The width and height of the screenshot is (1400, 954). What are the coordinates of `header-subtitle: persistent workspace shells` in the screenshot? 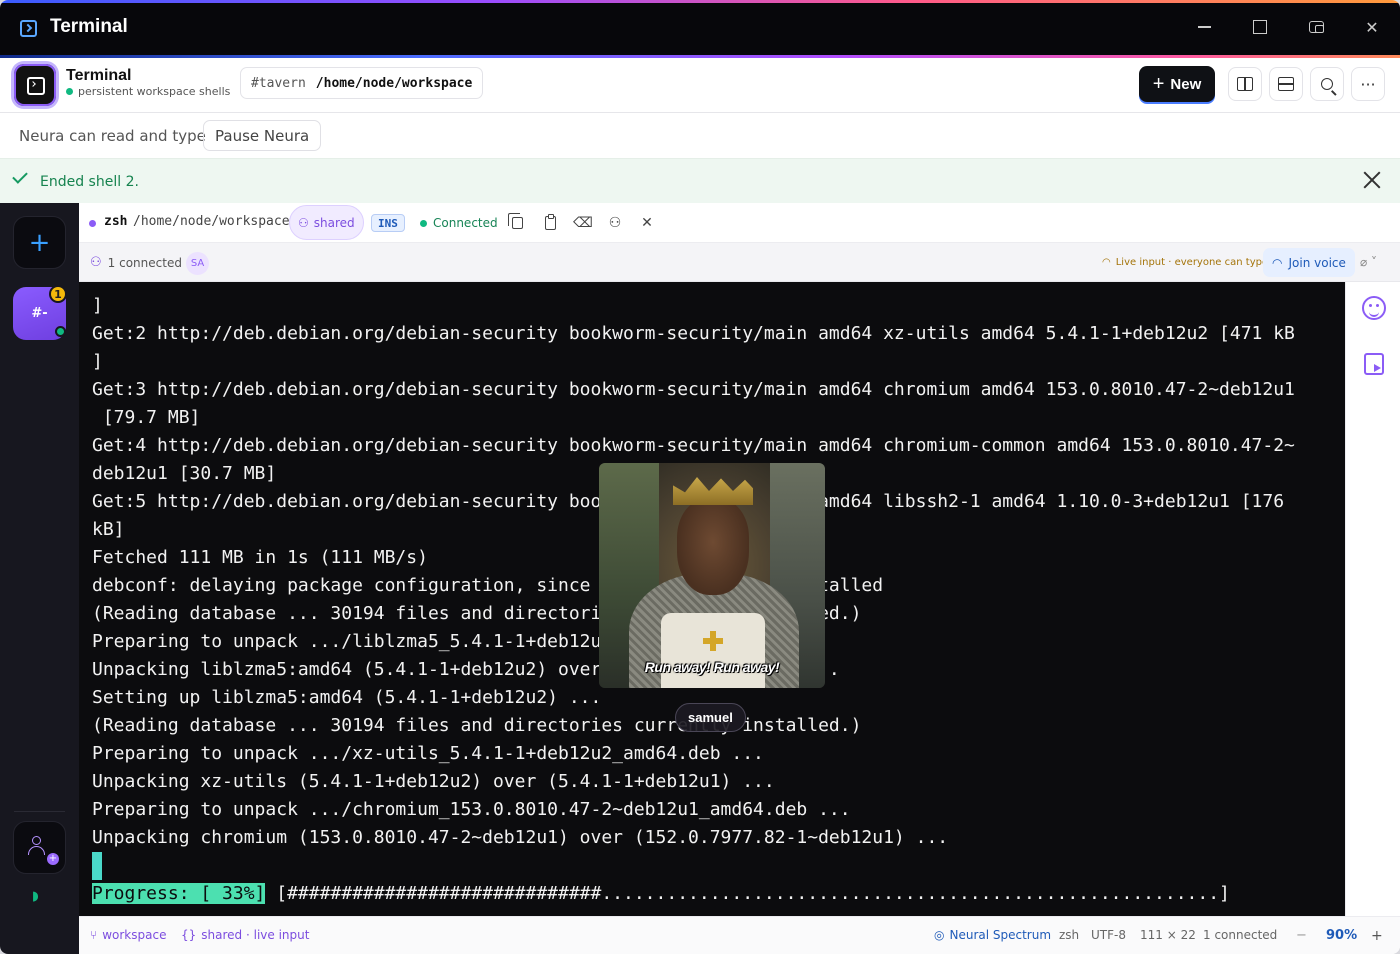 It's located at (148, 91).